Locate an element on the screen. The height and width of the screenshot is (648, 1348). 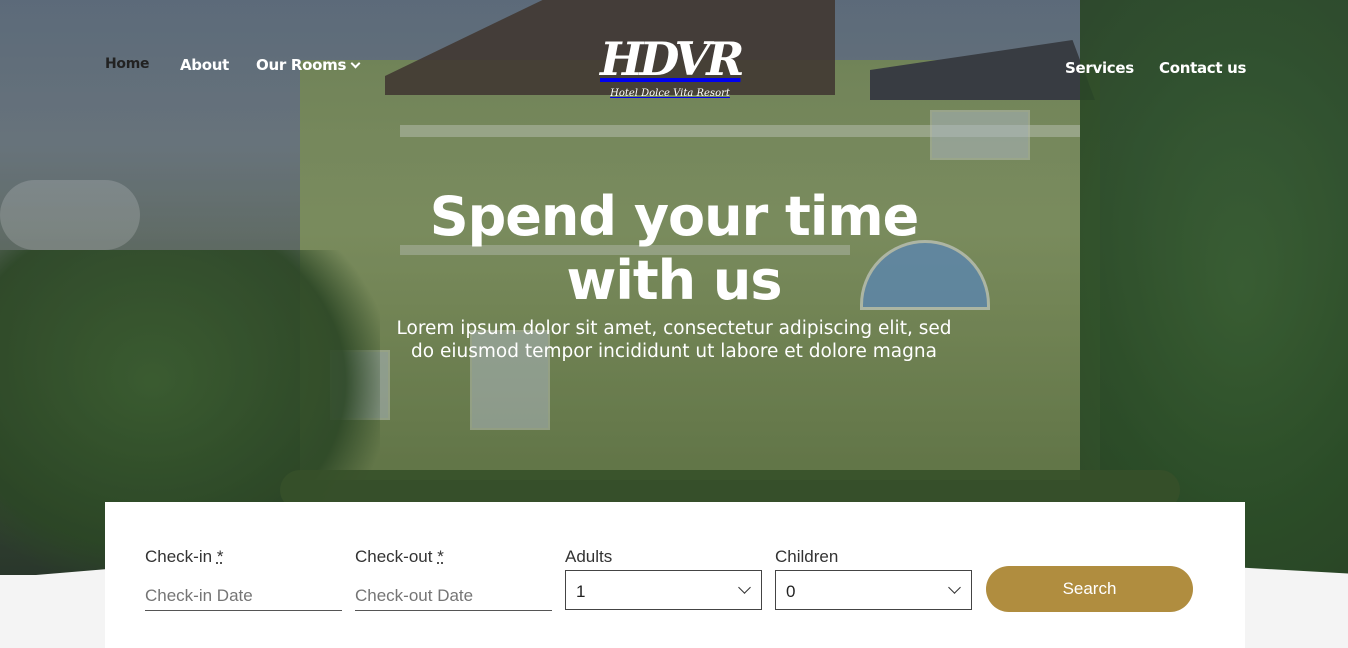
nav-rooms-link: Our Rooms is located at coordinates (308, 65).